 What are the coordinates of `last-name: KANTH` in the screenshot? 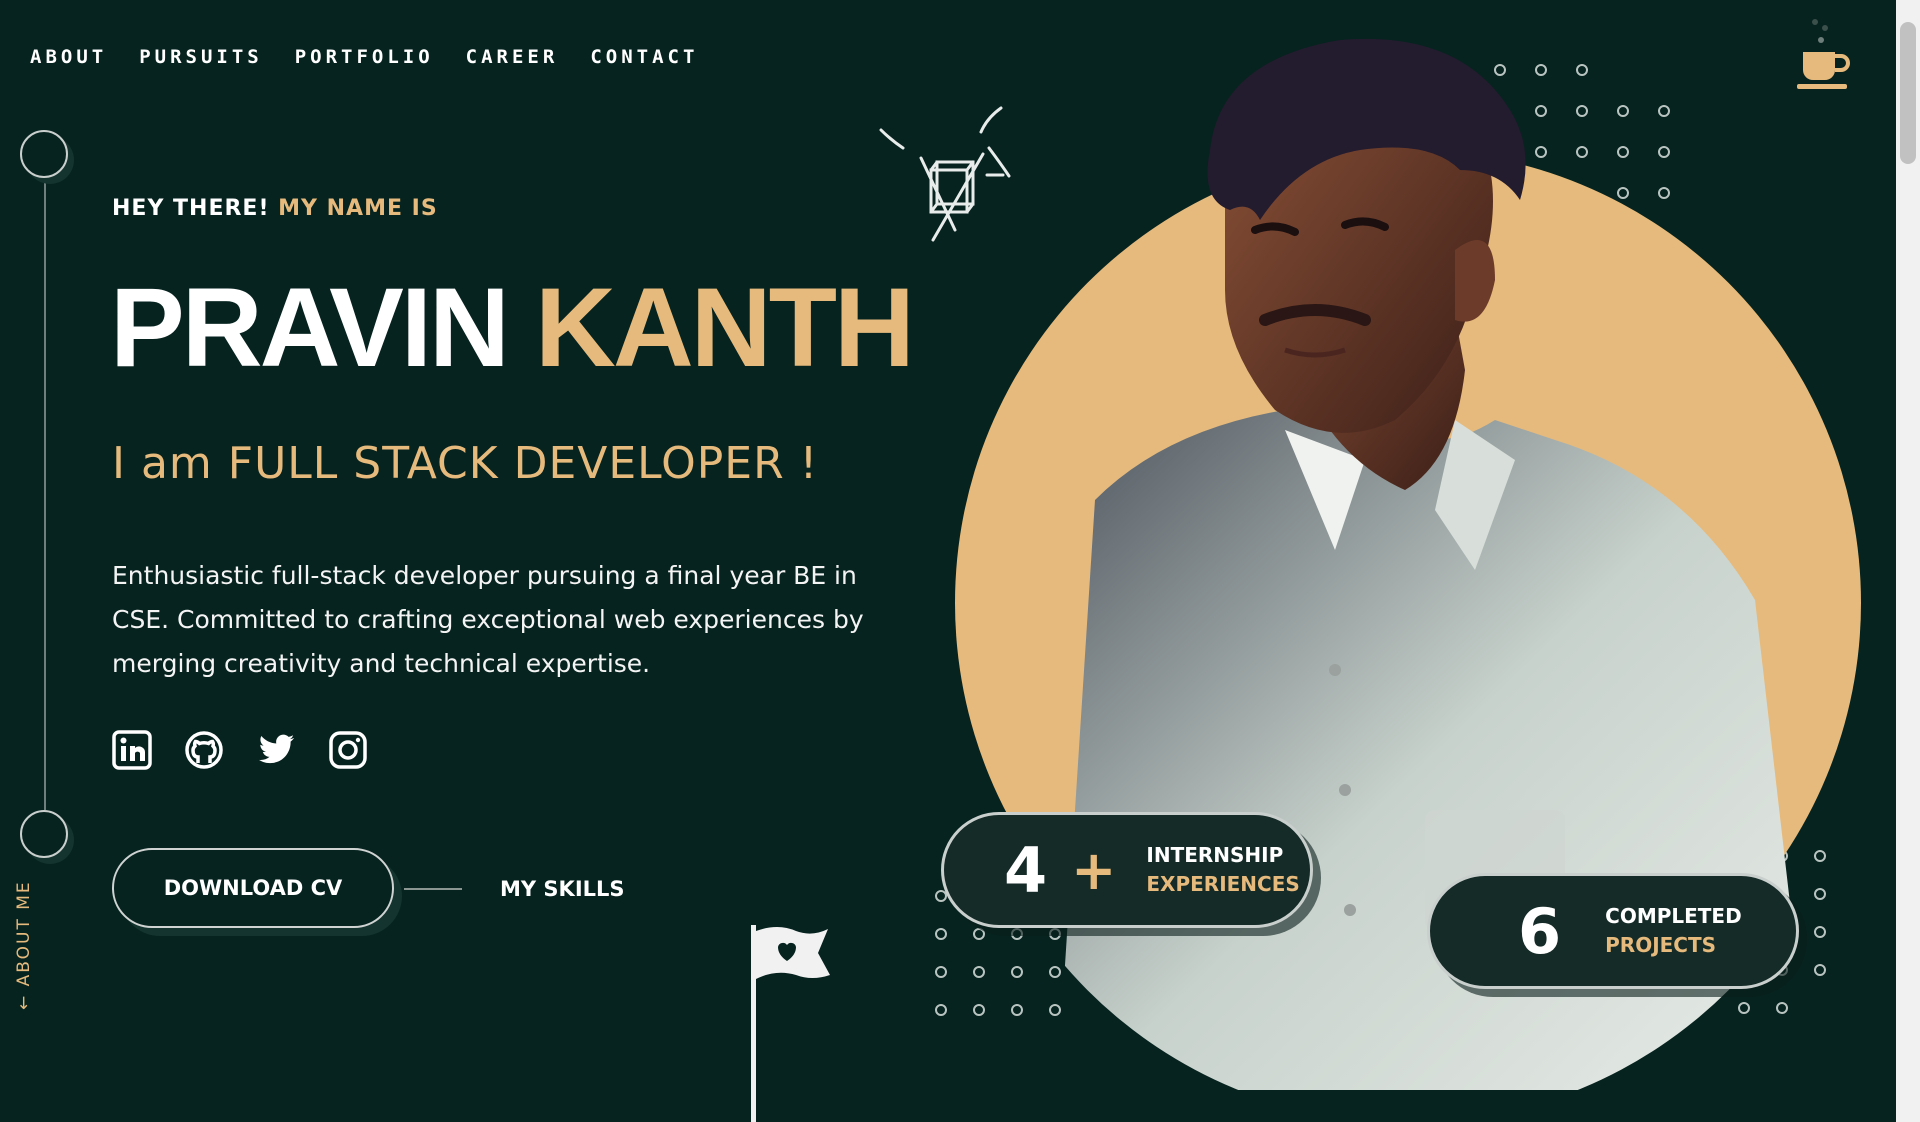 It's located at (724, 327).